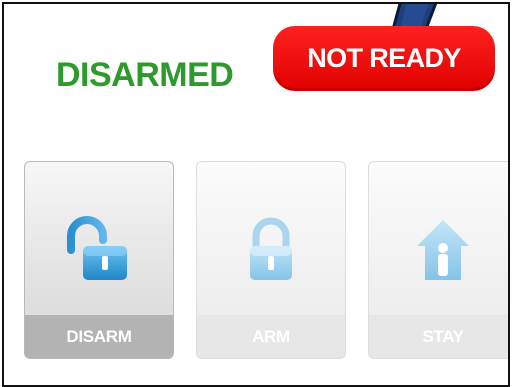 This screenshot has width=512, height=387. Describe the element at coordinates (145, 75) in the screenshot. I see `arm-status-label: DISARMED` at that location.